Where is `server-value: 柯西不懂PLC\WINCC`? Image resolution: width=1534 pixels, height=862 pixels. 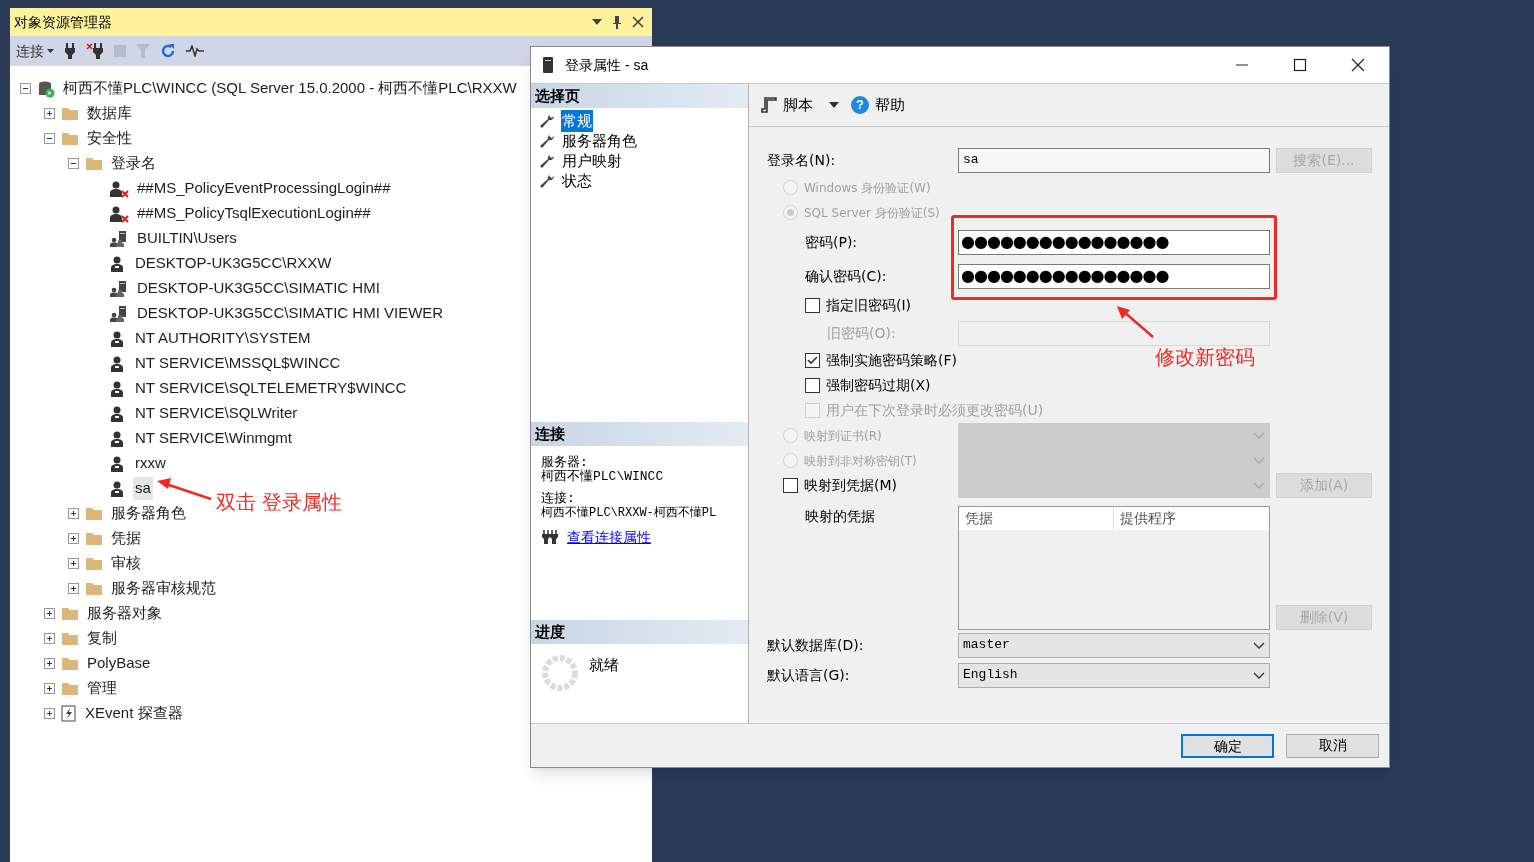
server-value: 柯西不懂PLC\WINCC is located at coordinates (603, 477).